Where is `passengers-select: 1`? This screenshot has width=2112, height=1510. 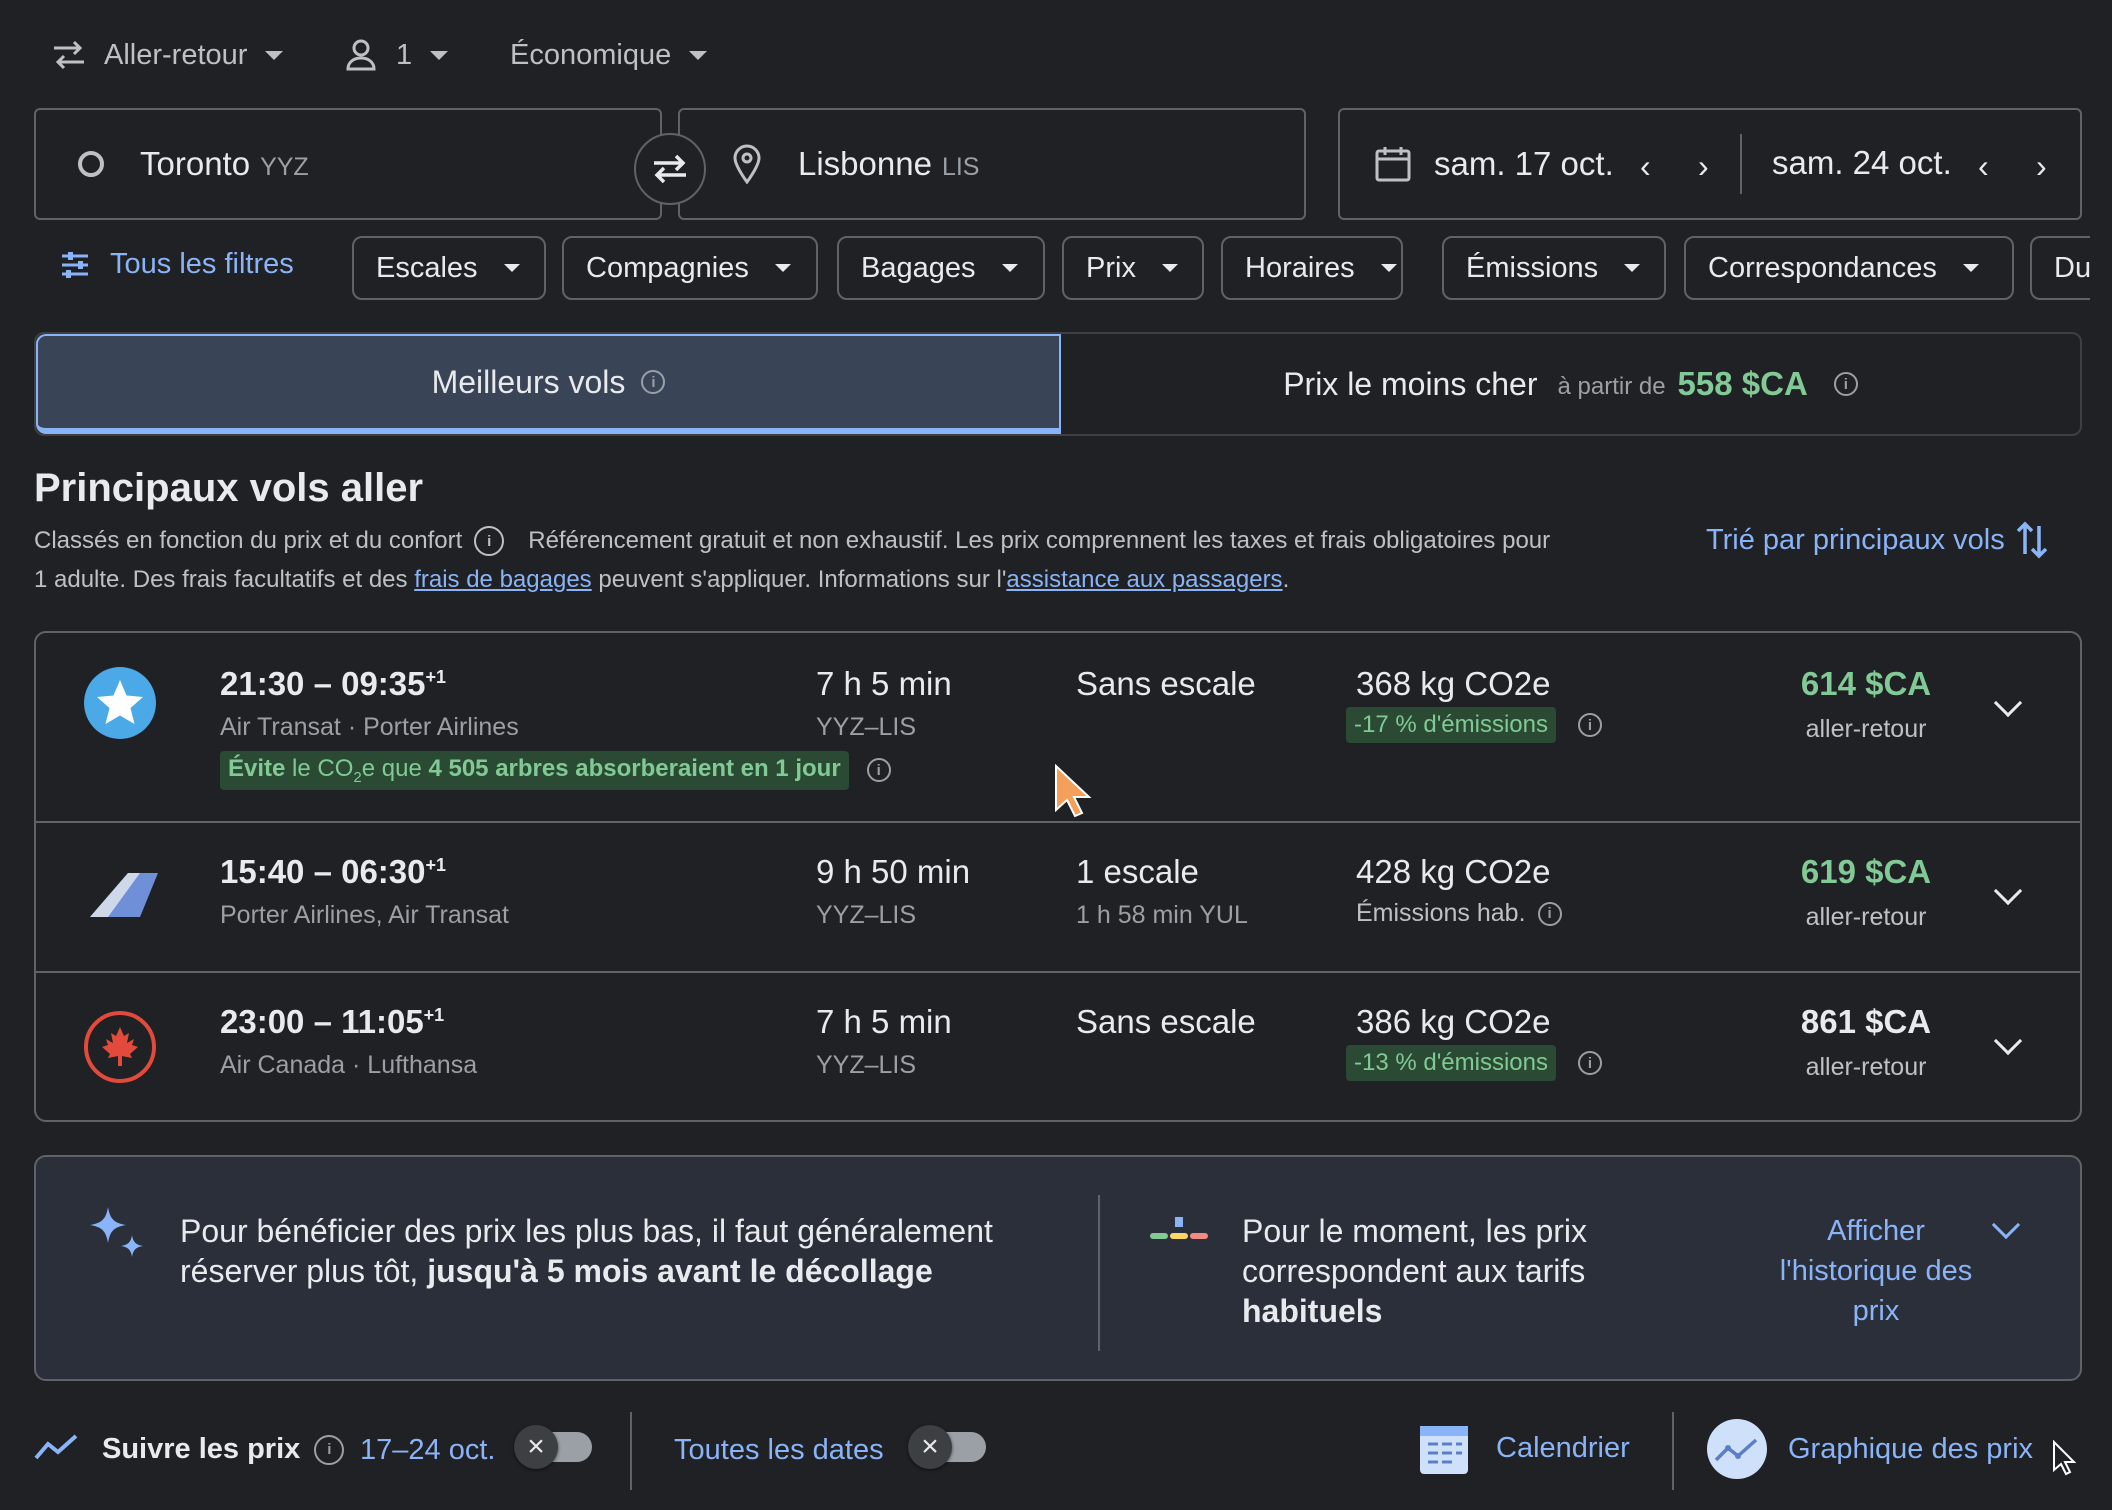
passengers-select: 1 is located at coordinates (397, 55).